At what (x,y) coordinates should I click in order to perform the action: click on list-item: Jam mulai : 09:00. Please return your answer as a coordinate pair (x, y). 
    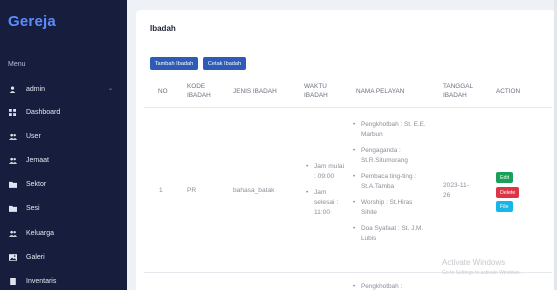
    Looking at the image, I should click on (325, 172).